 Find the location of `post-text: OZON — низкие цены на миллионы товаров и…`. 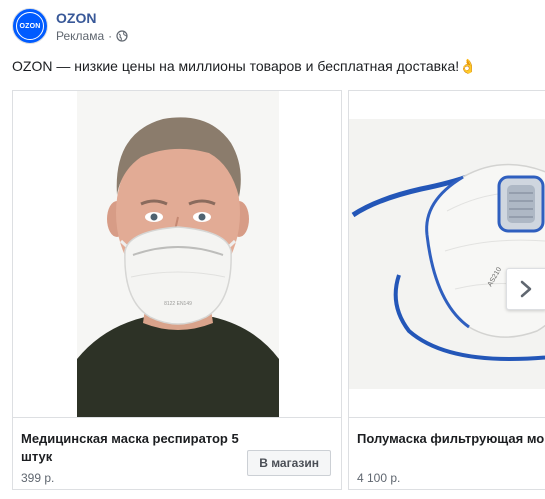

post-text: OZON — низкие цены на миллионы товаров и… is located at coordinates (244, 66).